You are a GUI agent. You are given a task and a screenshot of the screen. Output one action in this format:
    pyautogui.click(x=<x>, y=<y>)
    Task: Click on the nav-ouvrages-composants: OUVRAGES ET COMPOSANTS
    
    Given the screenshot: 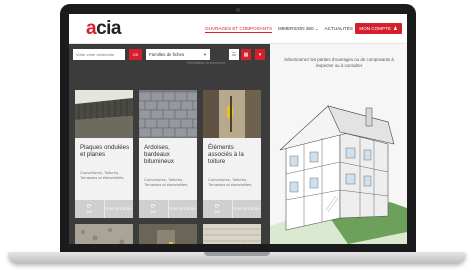 What is the action you would take?
    pyautogui.click(x=239, y=29)
    